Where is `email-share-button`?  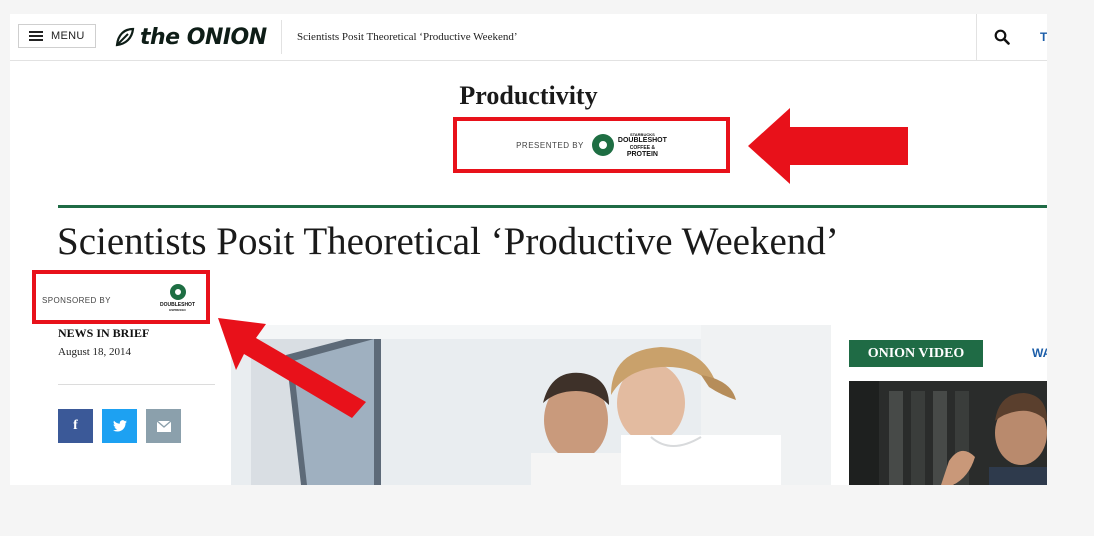
email-share-button is located at coordinates (163, 426).